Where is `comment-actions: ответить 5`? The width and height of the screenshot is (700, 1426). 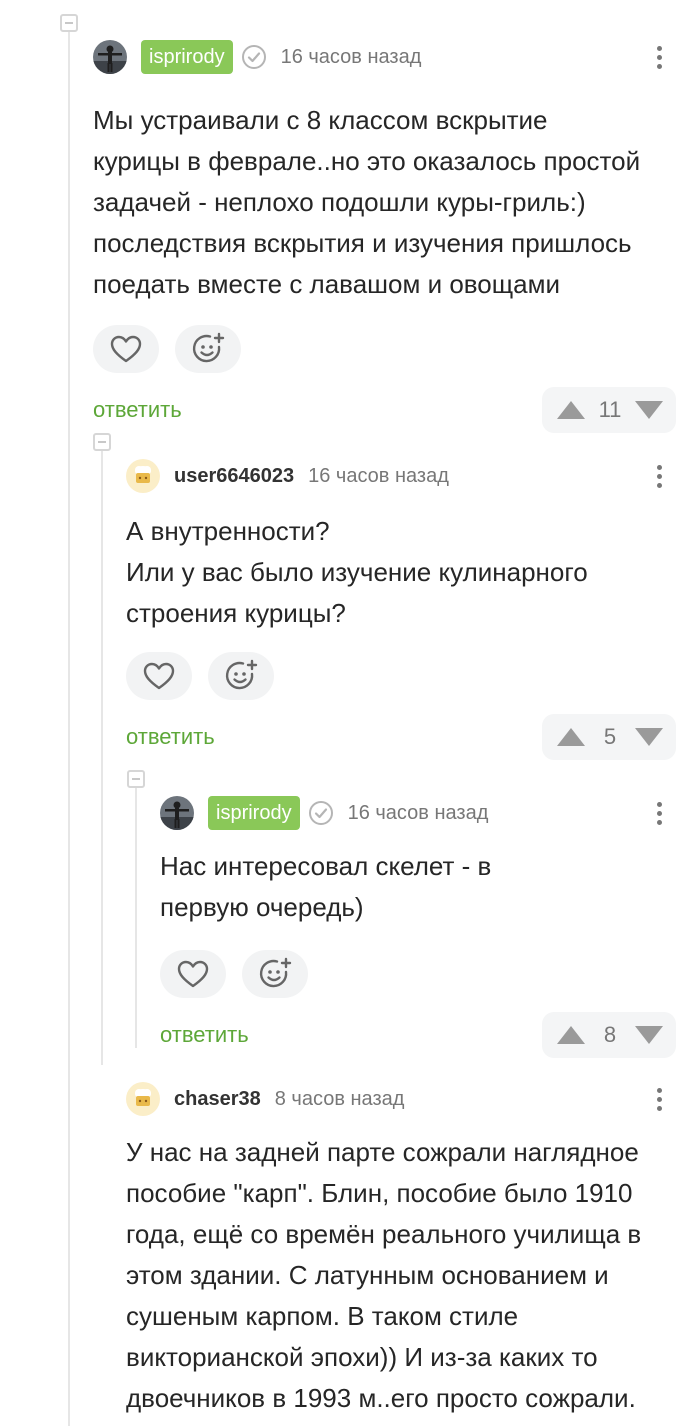 comment-actions: ответить 5 is located at coordinates (401, 737).